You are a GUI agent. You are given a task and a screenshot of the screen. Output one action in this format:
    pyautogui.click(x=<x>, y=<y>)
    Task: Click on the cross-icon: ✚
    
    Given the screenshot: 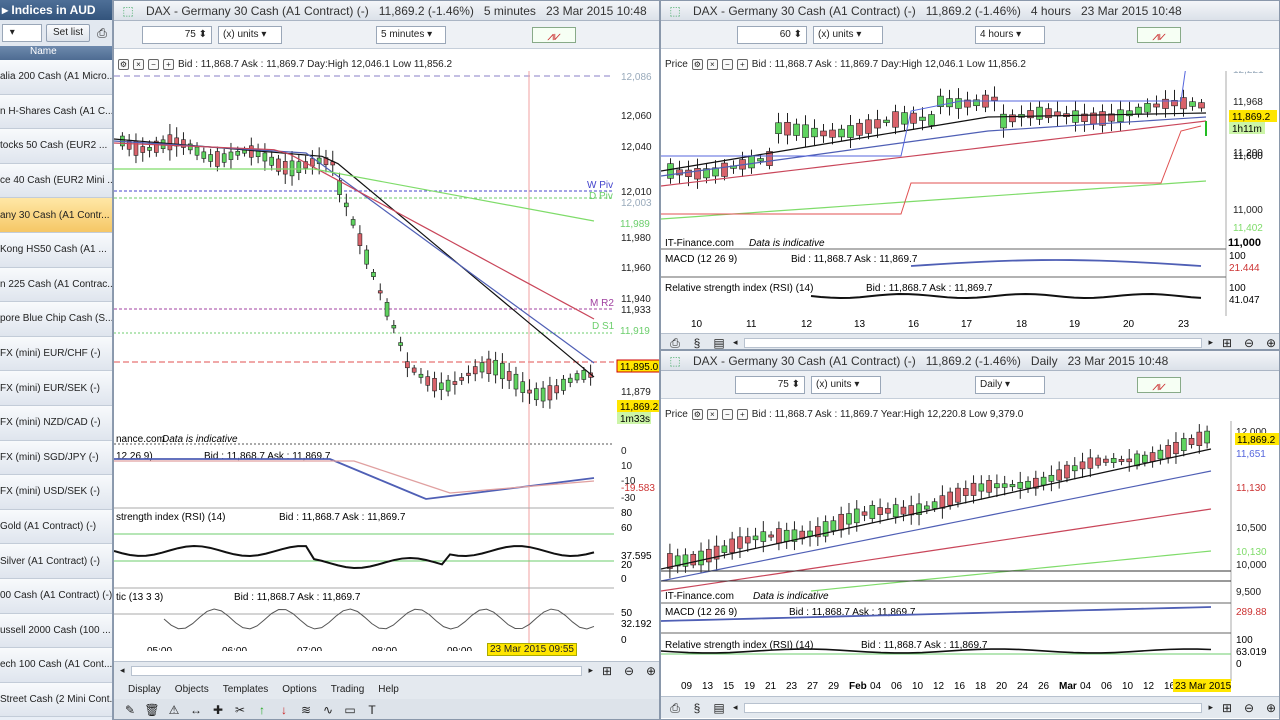 What is the action you would take?
    pyautogui.click(x=218, y=710)
    